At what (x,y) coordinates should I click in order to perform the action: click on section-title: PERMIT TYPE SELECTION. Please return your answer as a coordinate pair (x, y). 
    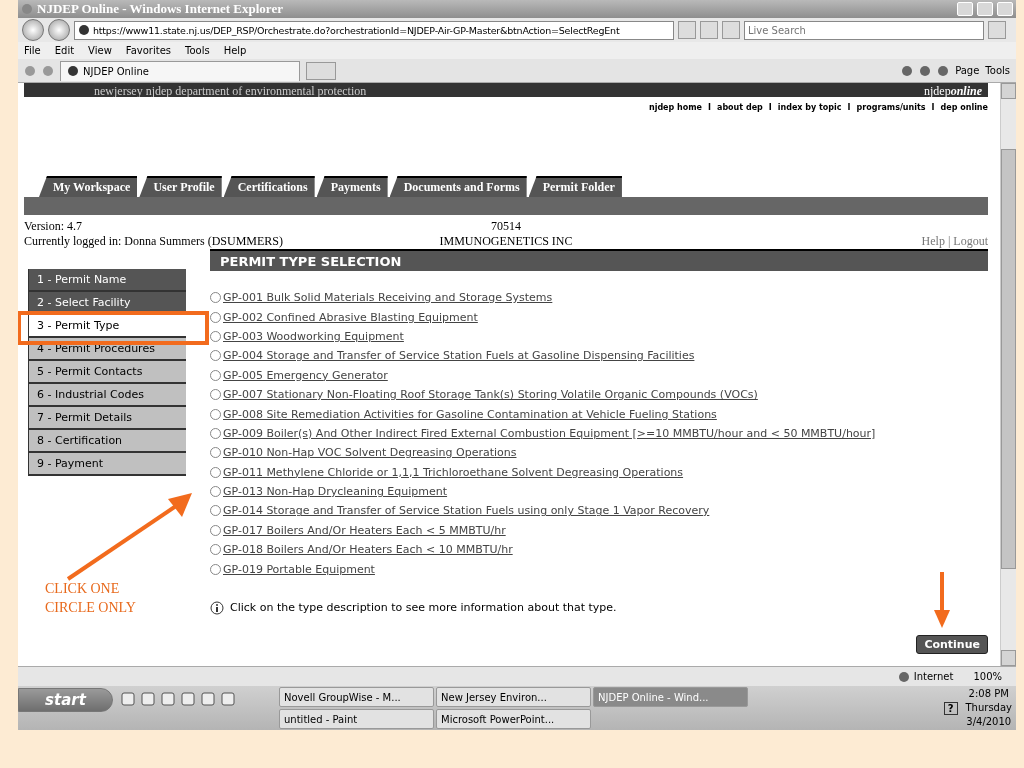
    Looking at the image, I should click on (599, 260).